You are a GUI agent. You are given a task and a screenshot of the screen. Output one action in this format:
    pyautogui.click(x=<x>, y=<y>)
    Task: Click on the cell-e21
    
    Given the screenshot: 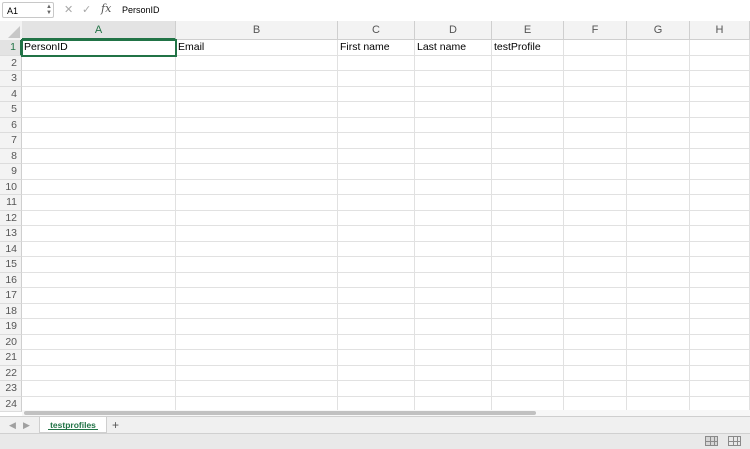 What is the action you would take?
    pyautogui.click(x=528, y=358)
    